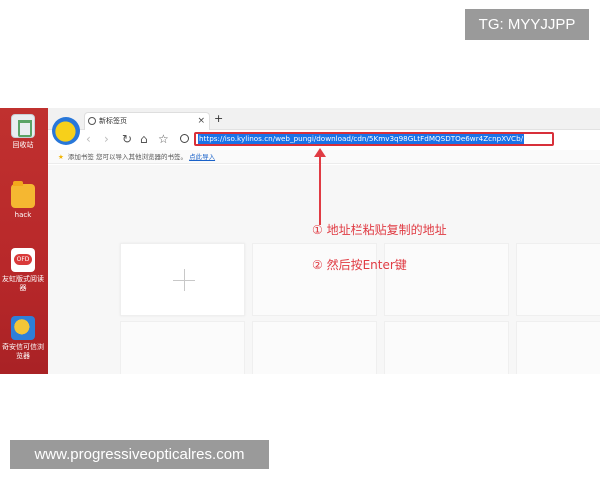 The height and width of the screenshot is (480, 600). Describe the element at coordinates (23, 283) in the screenshot. I see `desktop-icon-label: 友虹版式阅读器` at that location.